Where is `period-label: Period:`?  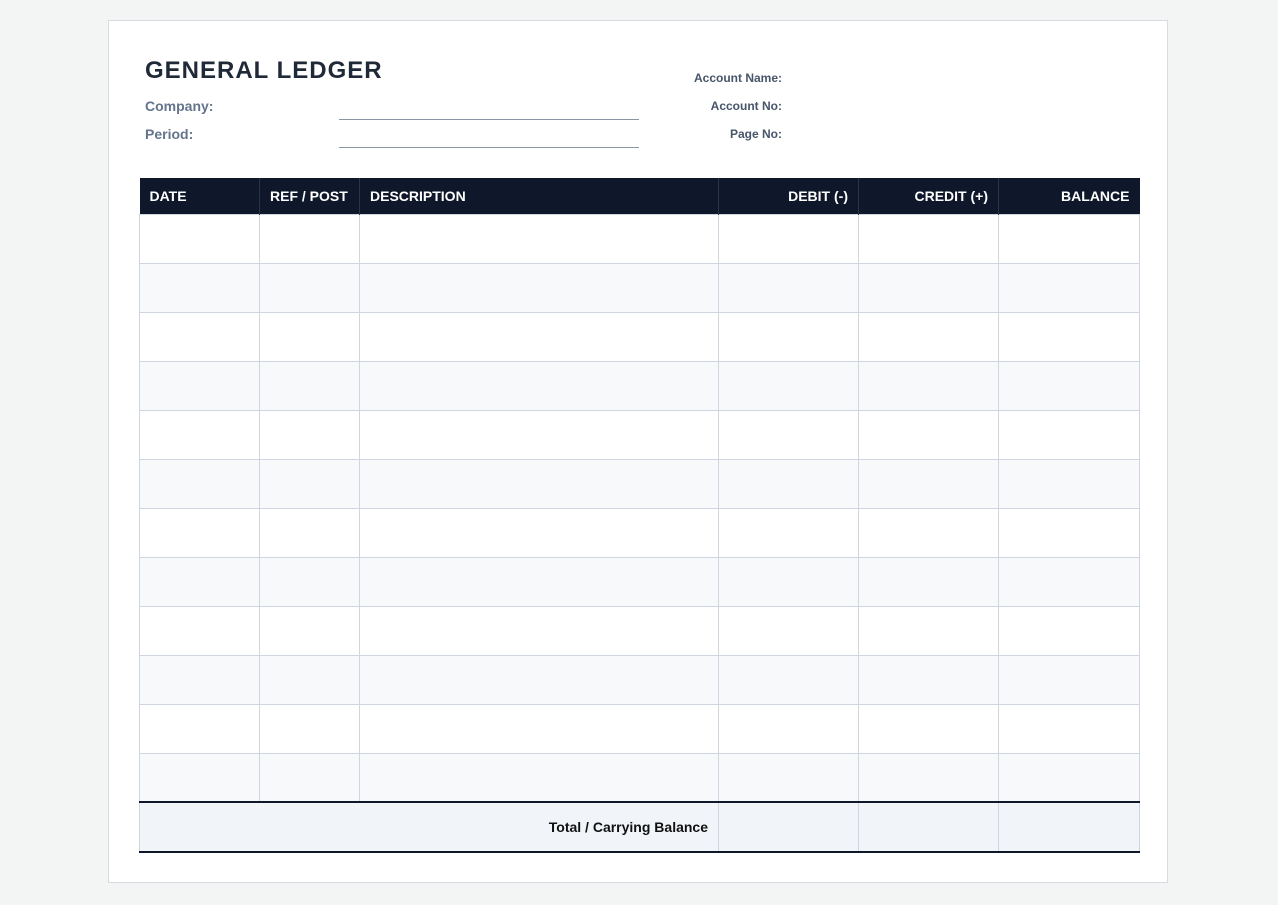 period-label: Period: is located at coordinates (169, 134).